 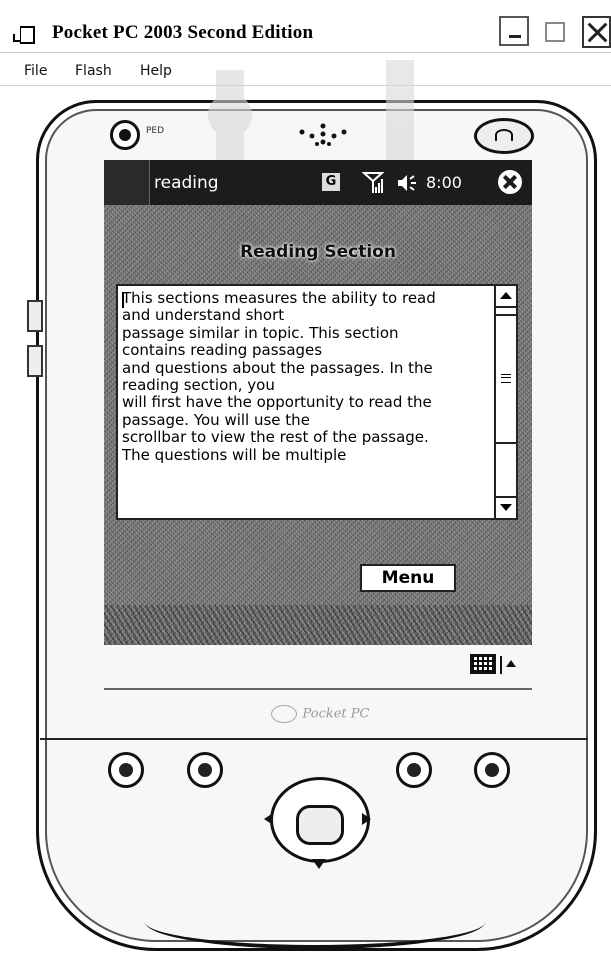 I want to click on menu-button: Menu, so click(x=408, y=578).